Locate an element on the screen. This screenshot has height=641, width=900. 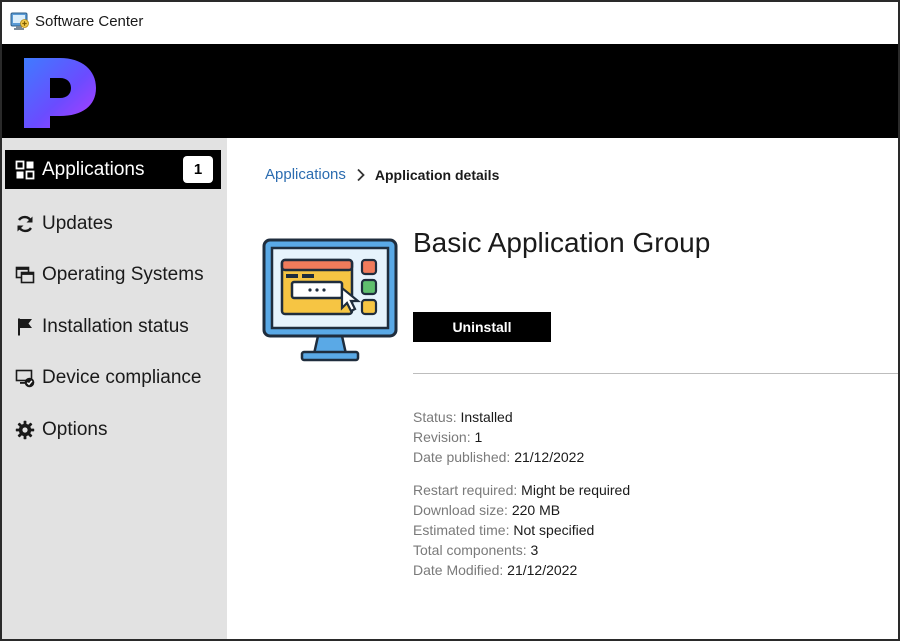
brand-banner is located at coordinates (450, 91).